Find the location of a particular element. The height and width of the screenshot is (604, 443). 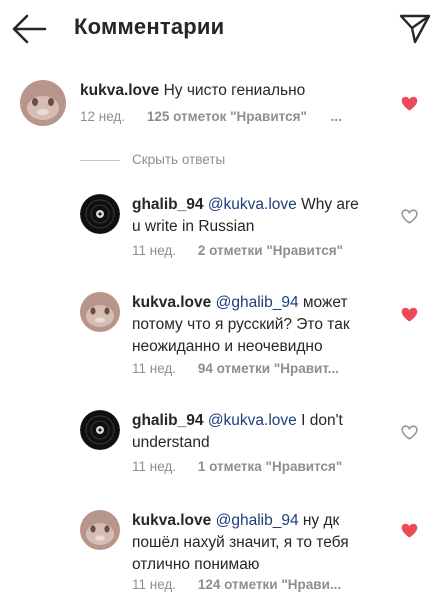

comment-body-line: неожиданно и неочевидно is located at coordinates (227, 346).